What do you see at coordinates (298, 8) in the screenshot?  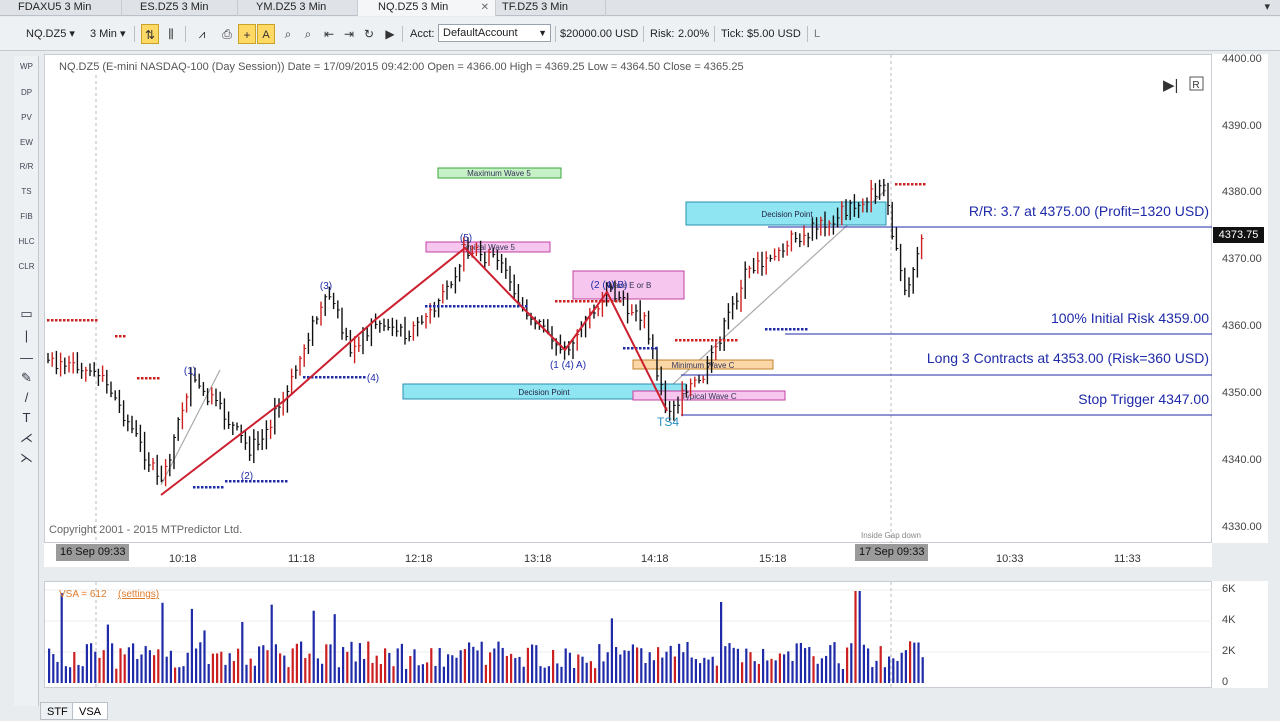 I see `tab-ym: YM.DZ5 3 Min` at bounding box center [298, 8].